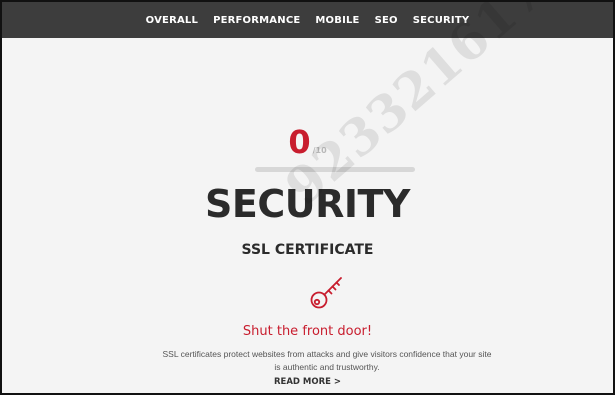 Image resolution: width=615 pixels, height=395 pixels. I want to click on key-icon, so click(326, 293).